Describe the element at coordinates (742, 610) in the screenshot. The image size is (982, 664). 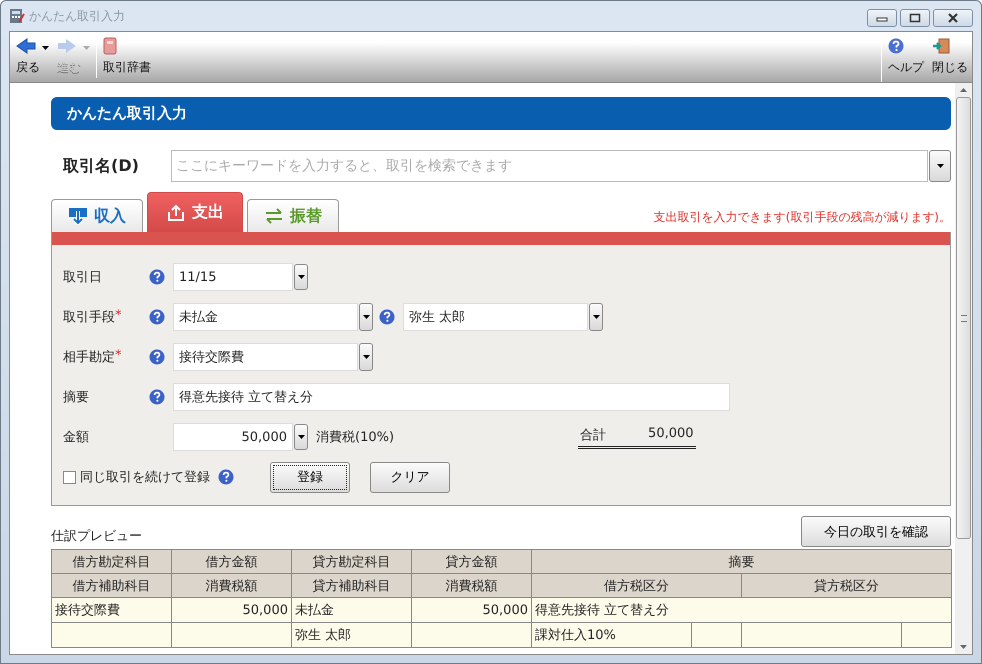
I see `table-cell: 得意先接待 立て替え分` at that location.